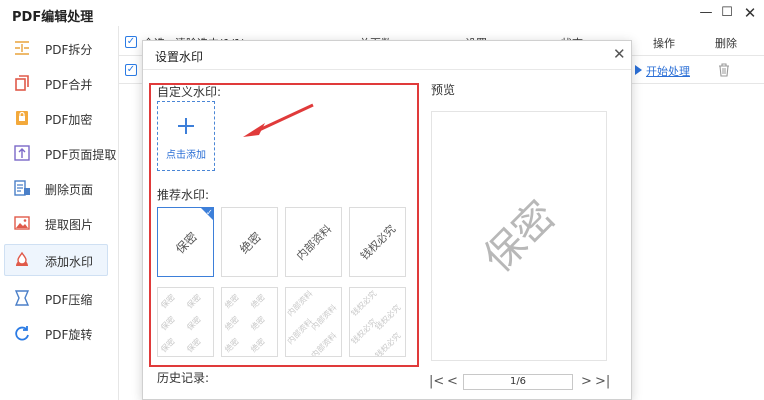 This screenshot has height=400, width=764. I want to click on first-page-button: |<, so click(436, 381).